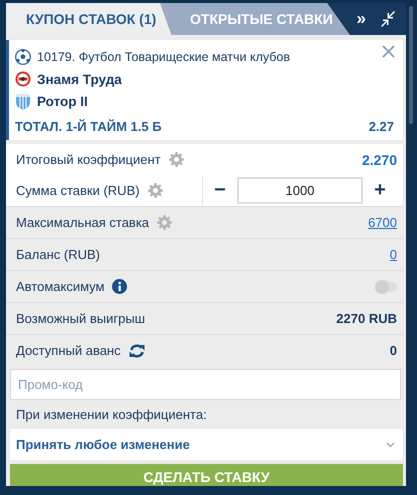  What do you see at coordinates (68, 350) in the screenshot?
I see `row-label: Доступный аванс` at bounding box center [68, 350].